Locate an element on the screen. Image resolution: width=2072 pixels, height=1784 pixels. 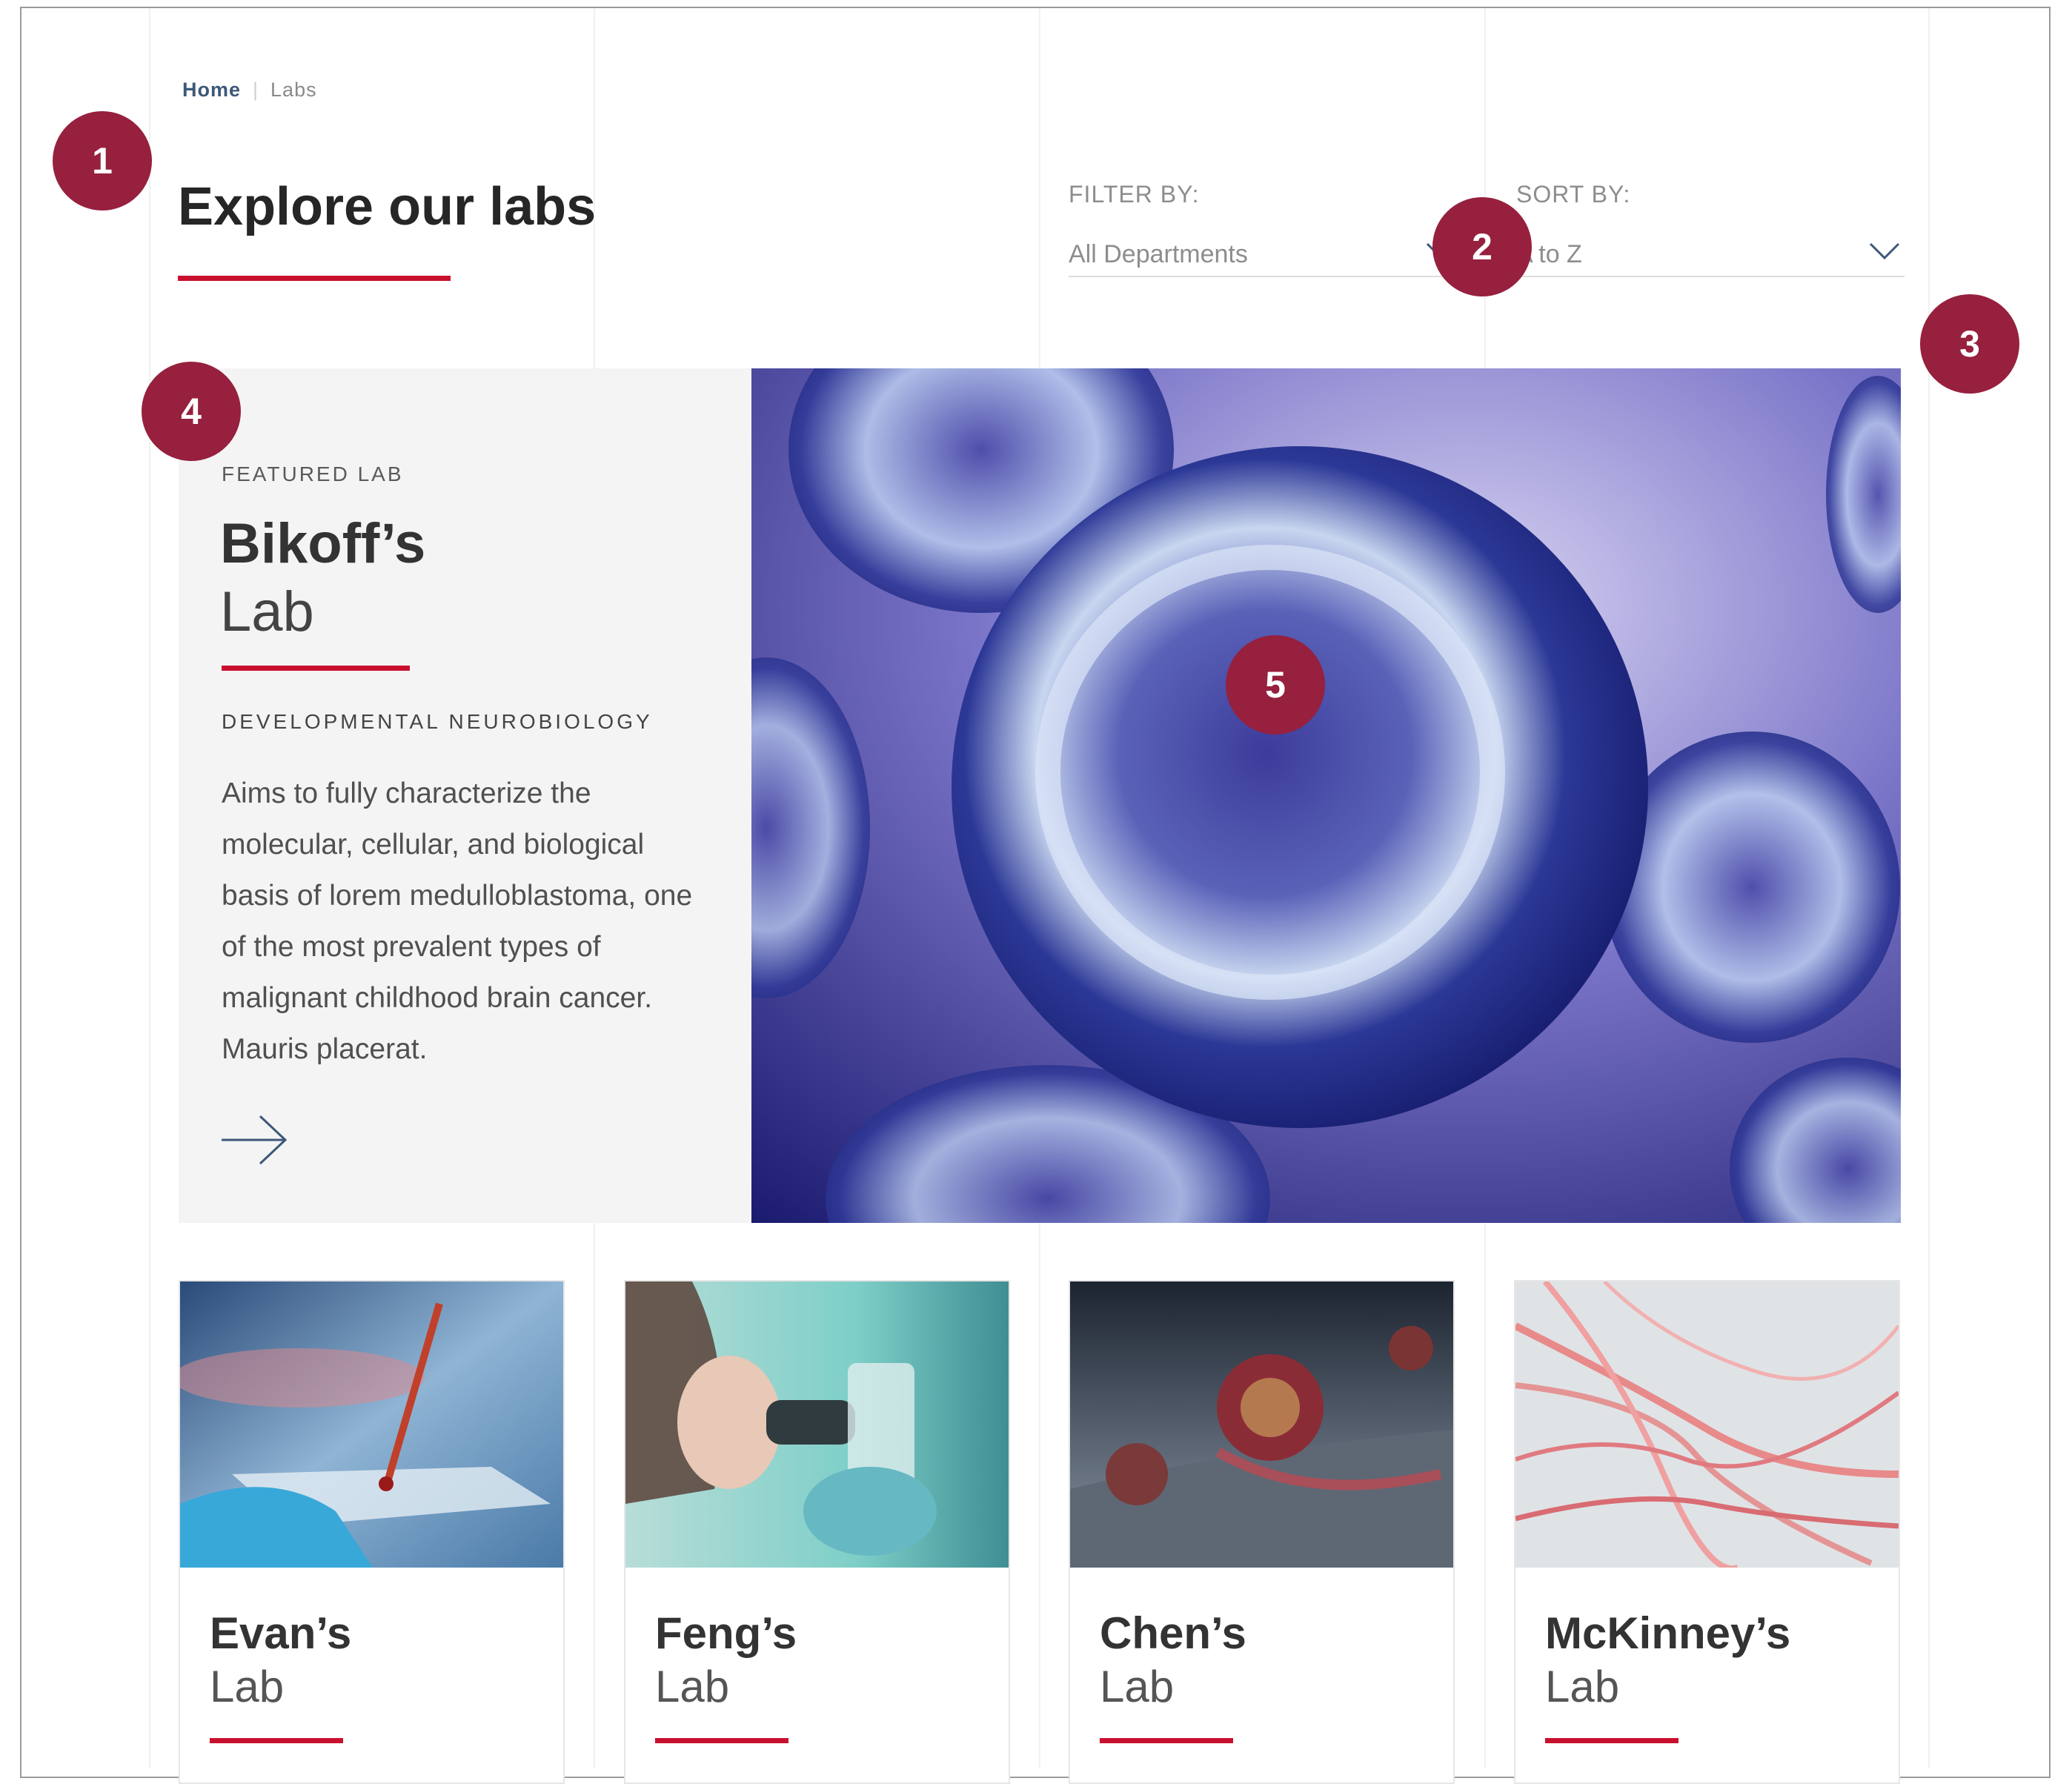
arrow-right-icon is located at coordinates (254, 1140).